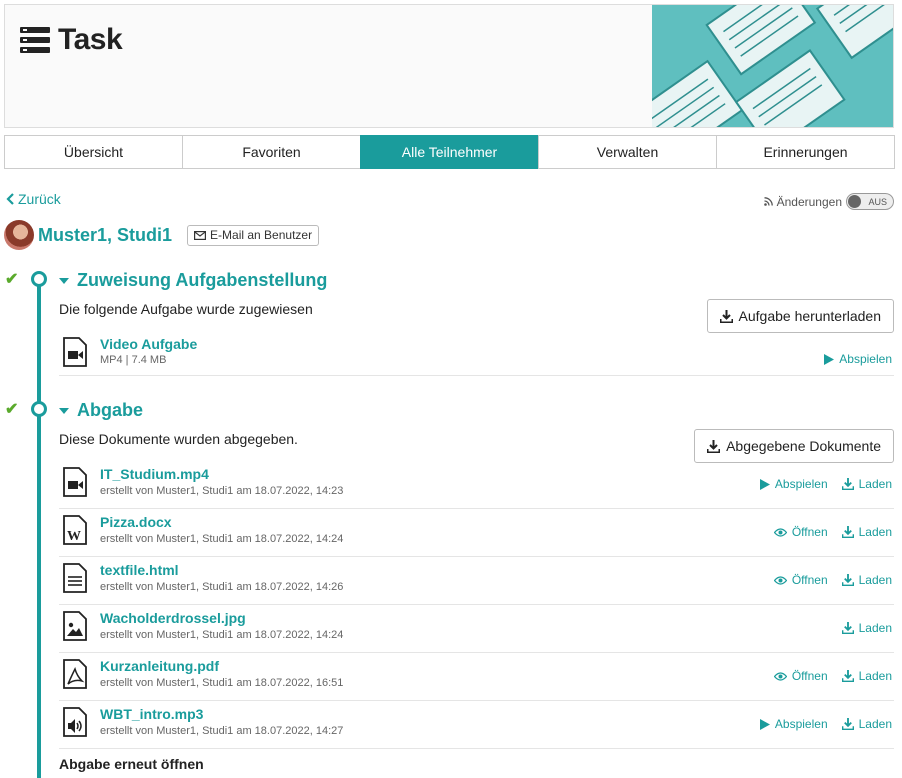 This screenshot has width=902, height=778. I want to click on chevron-left-icon, so click(10, 199).